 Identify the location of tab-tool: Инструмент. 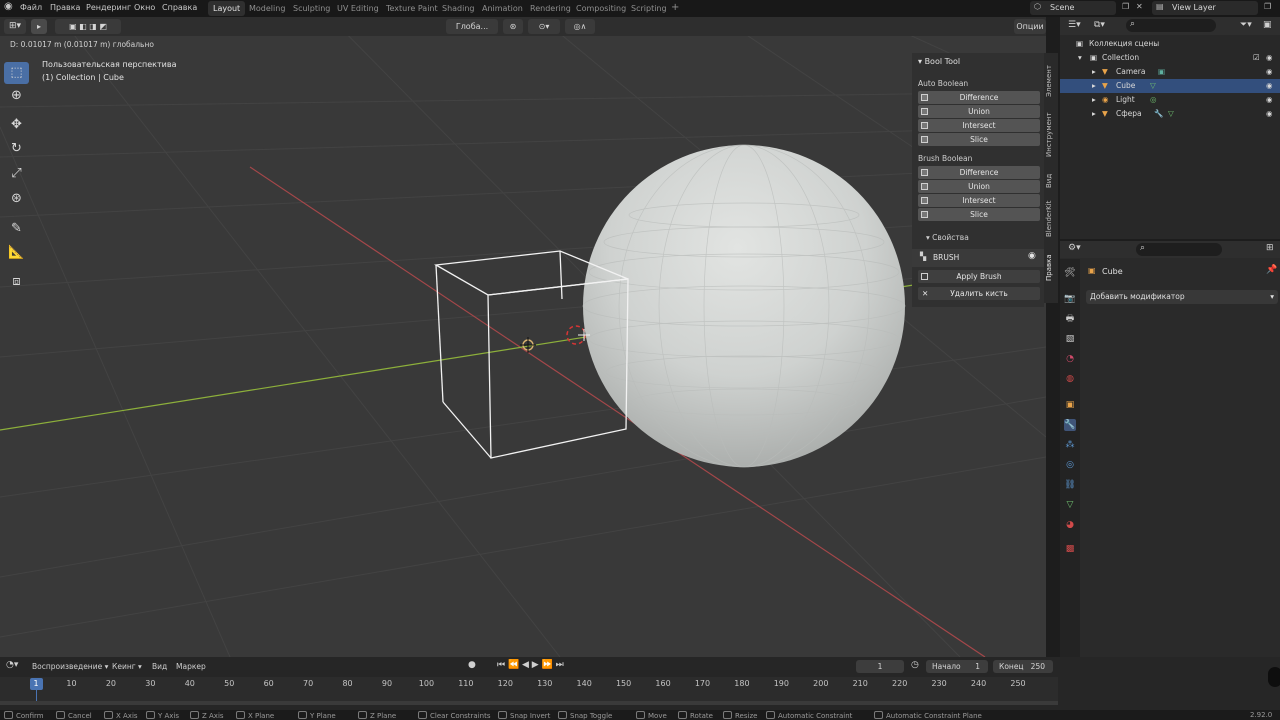
(1049, 134).